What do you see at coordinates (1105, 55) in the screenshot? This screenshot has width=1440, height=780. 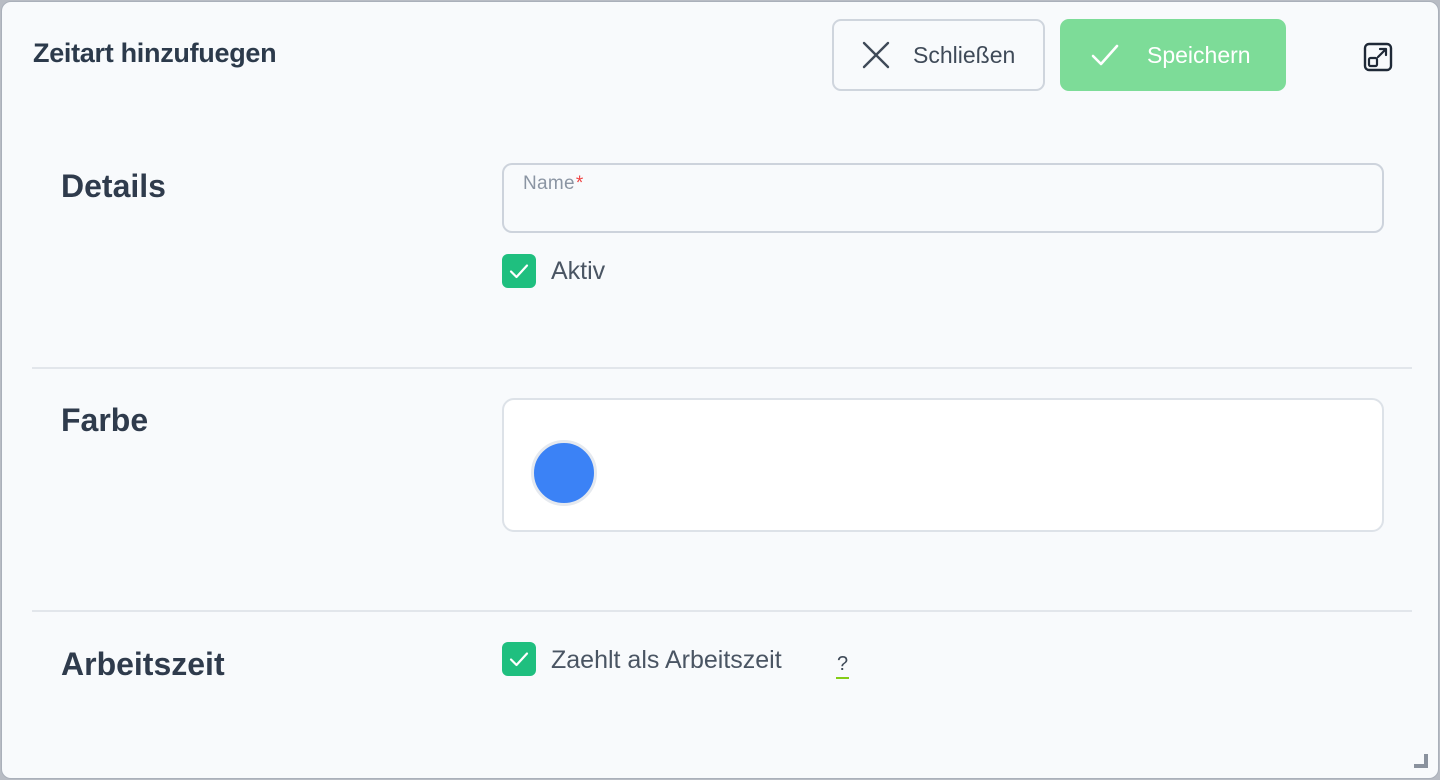 I see `check-icon` at bounding box center [1105, 55].